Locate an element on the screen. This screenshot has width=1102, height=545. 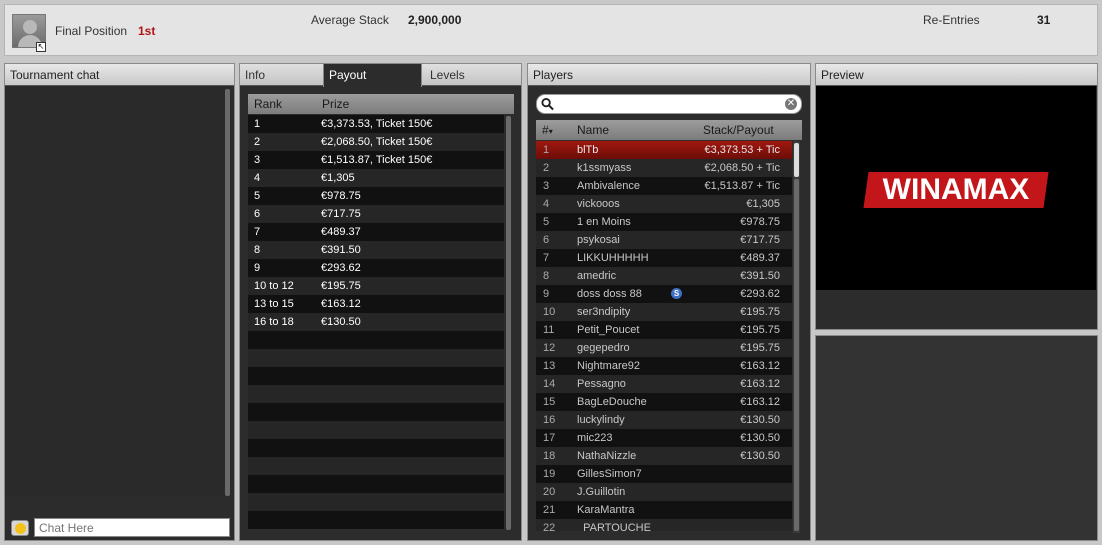
table-row: 20 J.Guillotin is located at coordinates (664, 492).